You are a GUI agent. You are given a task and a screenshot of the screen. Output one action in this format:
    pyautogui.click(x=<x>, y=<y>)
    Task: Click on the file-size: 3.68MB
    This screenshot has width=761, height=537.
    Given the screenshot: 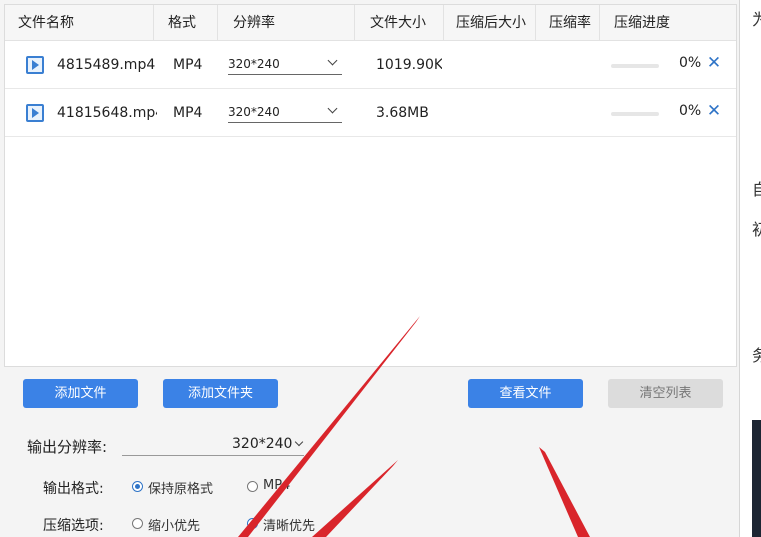 What is the action you would take?
    pyautogui.click(x=402, y=113)
    